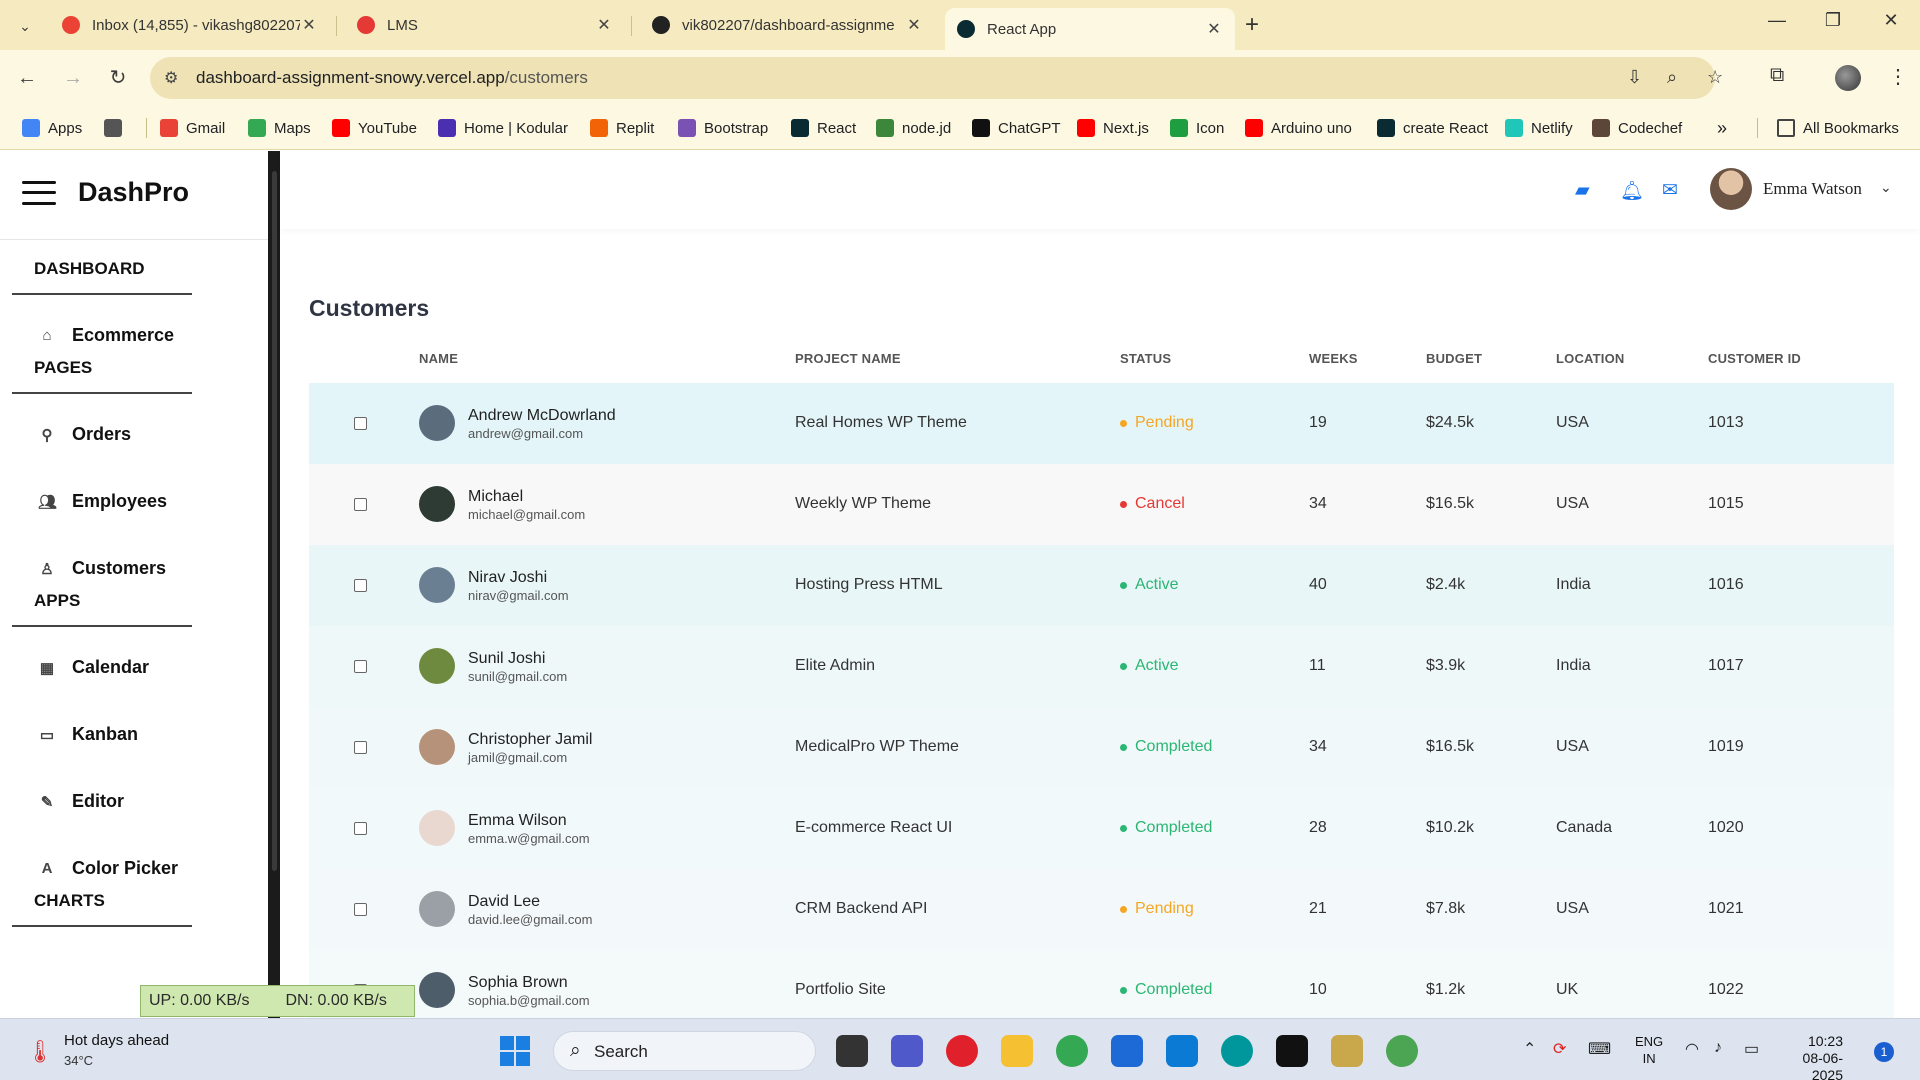 The height and width of the screenshot is (1080, 1920). I want to click on notification-badge: 1, so click(1884, 1052).